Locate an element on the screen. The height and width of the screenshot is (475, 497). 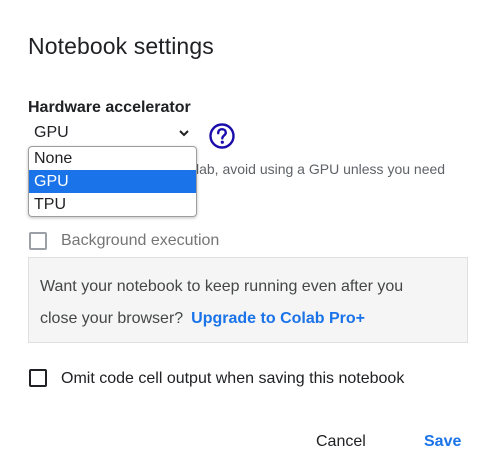
select-value: GPU is located at coordinates (51, 132).